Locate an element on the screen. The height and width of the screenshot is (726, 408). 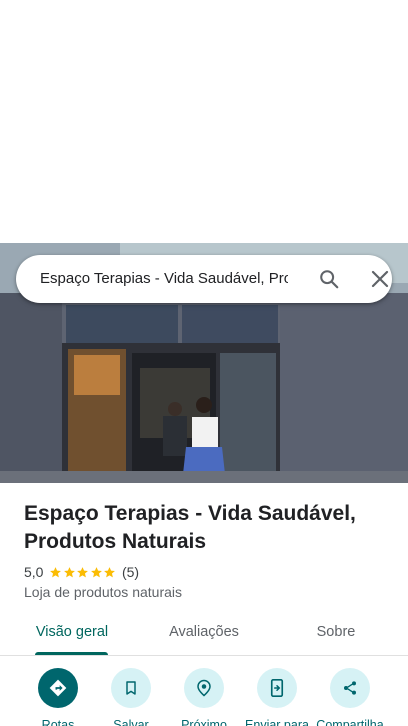
rating-value: 5,0 is located at coordinates (34, 572).